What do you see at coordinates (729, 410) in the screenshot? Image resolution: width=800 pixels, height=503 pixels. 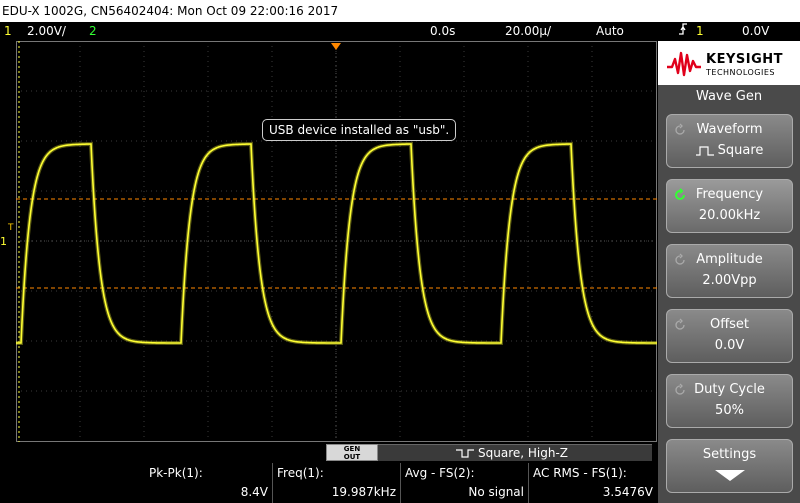 I see `softkey-value: 50%` at bounding box center [729, 410].